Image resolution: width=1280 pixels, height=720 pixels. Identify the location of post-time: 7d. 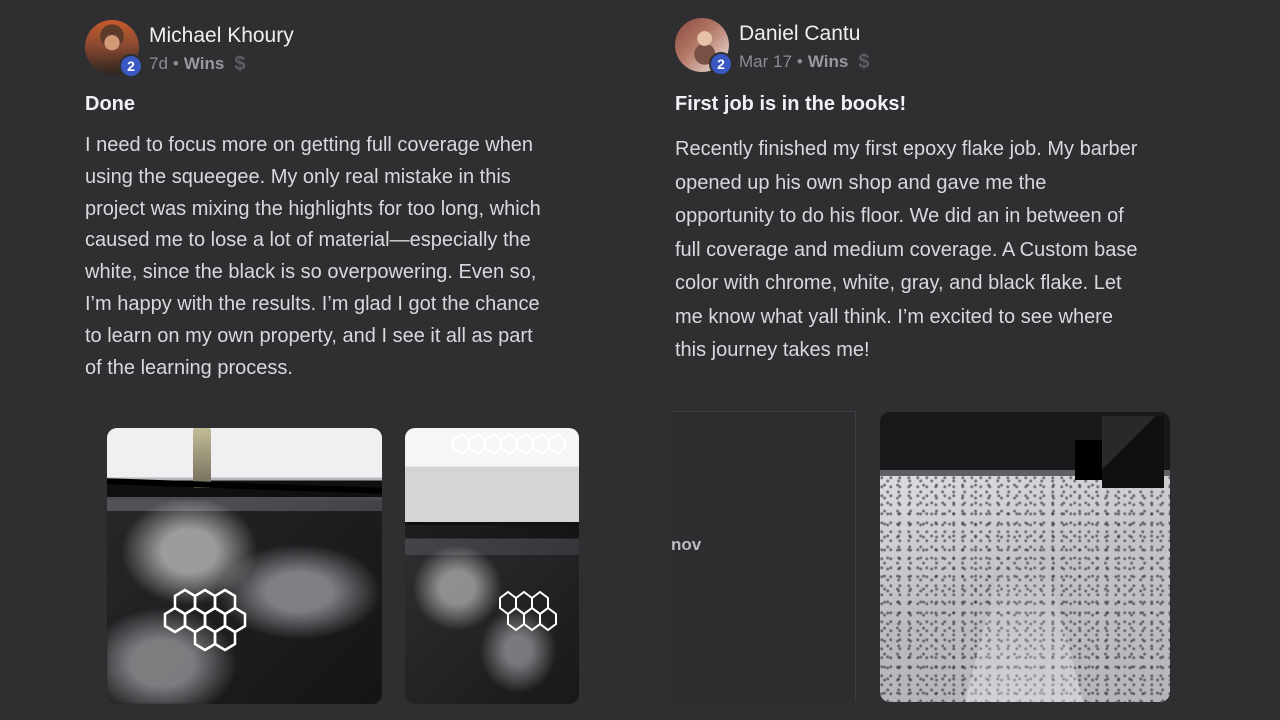
(158, 63).